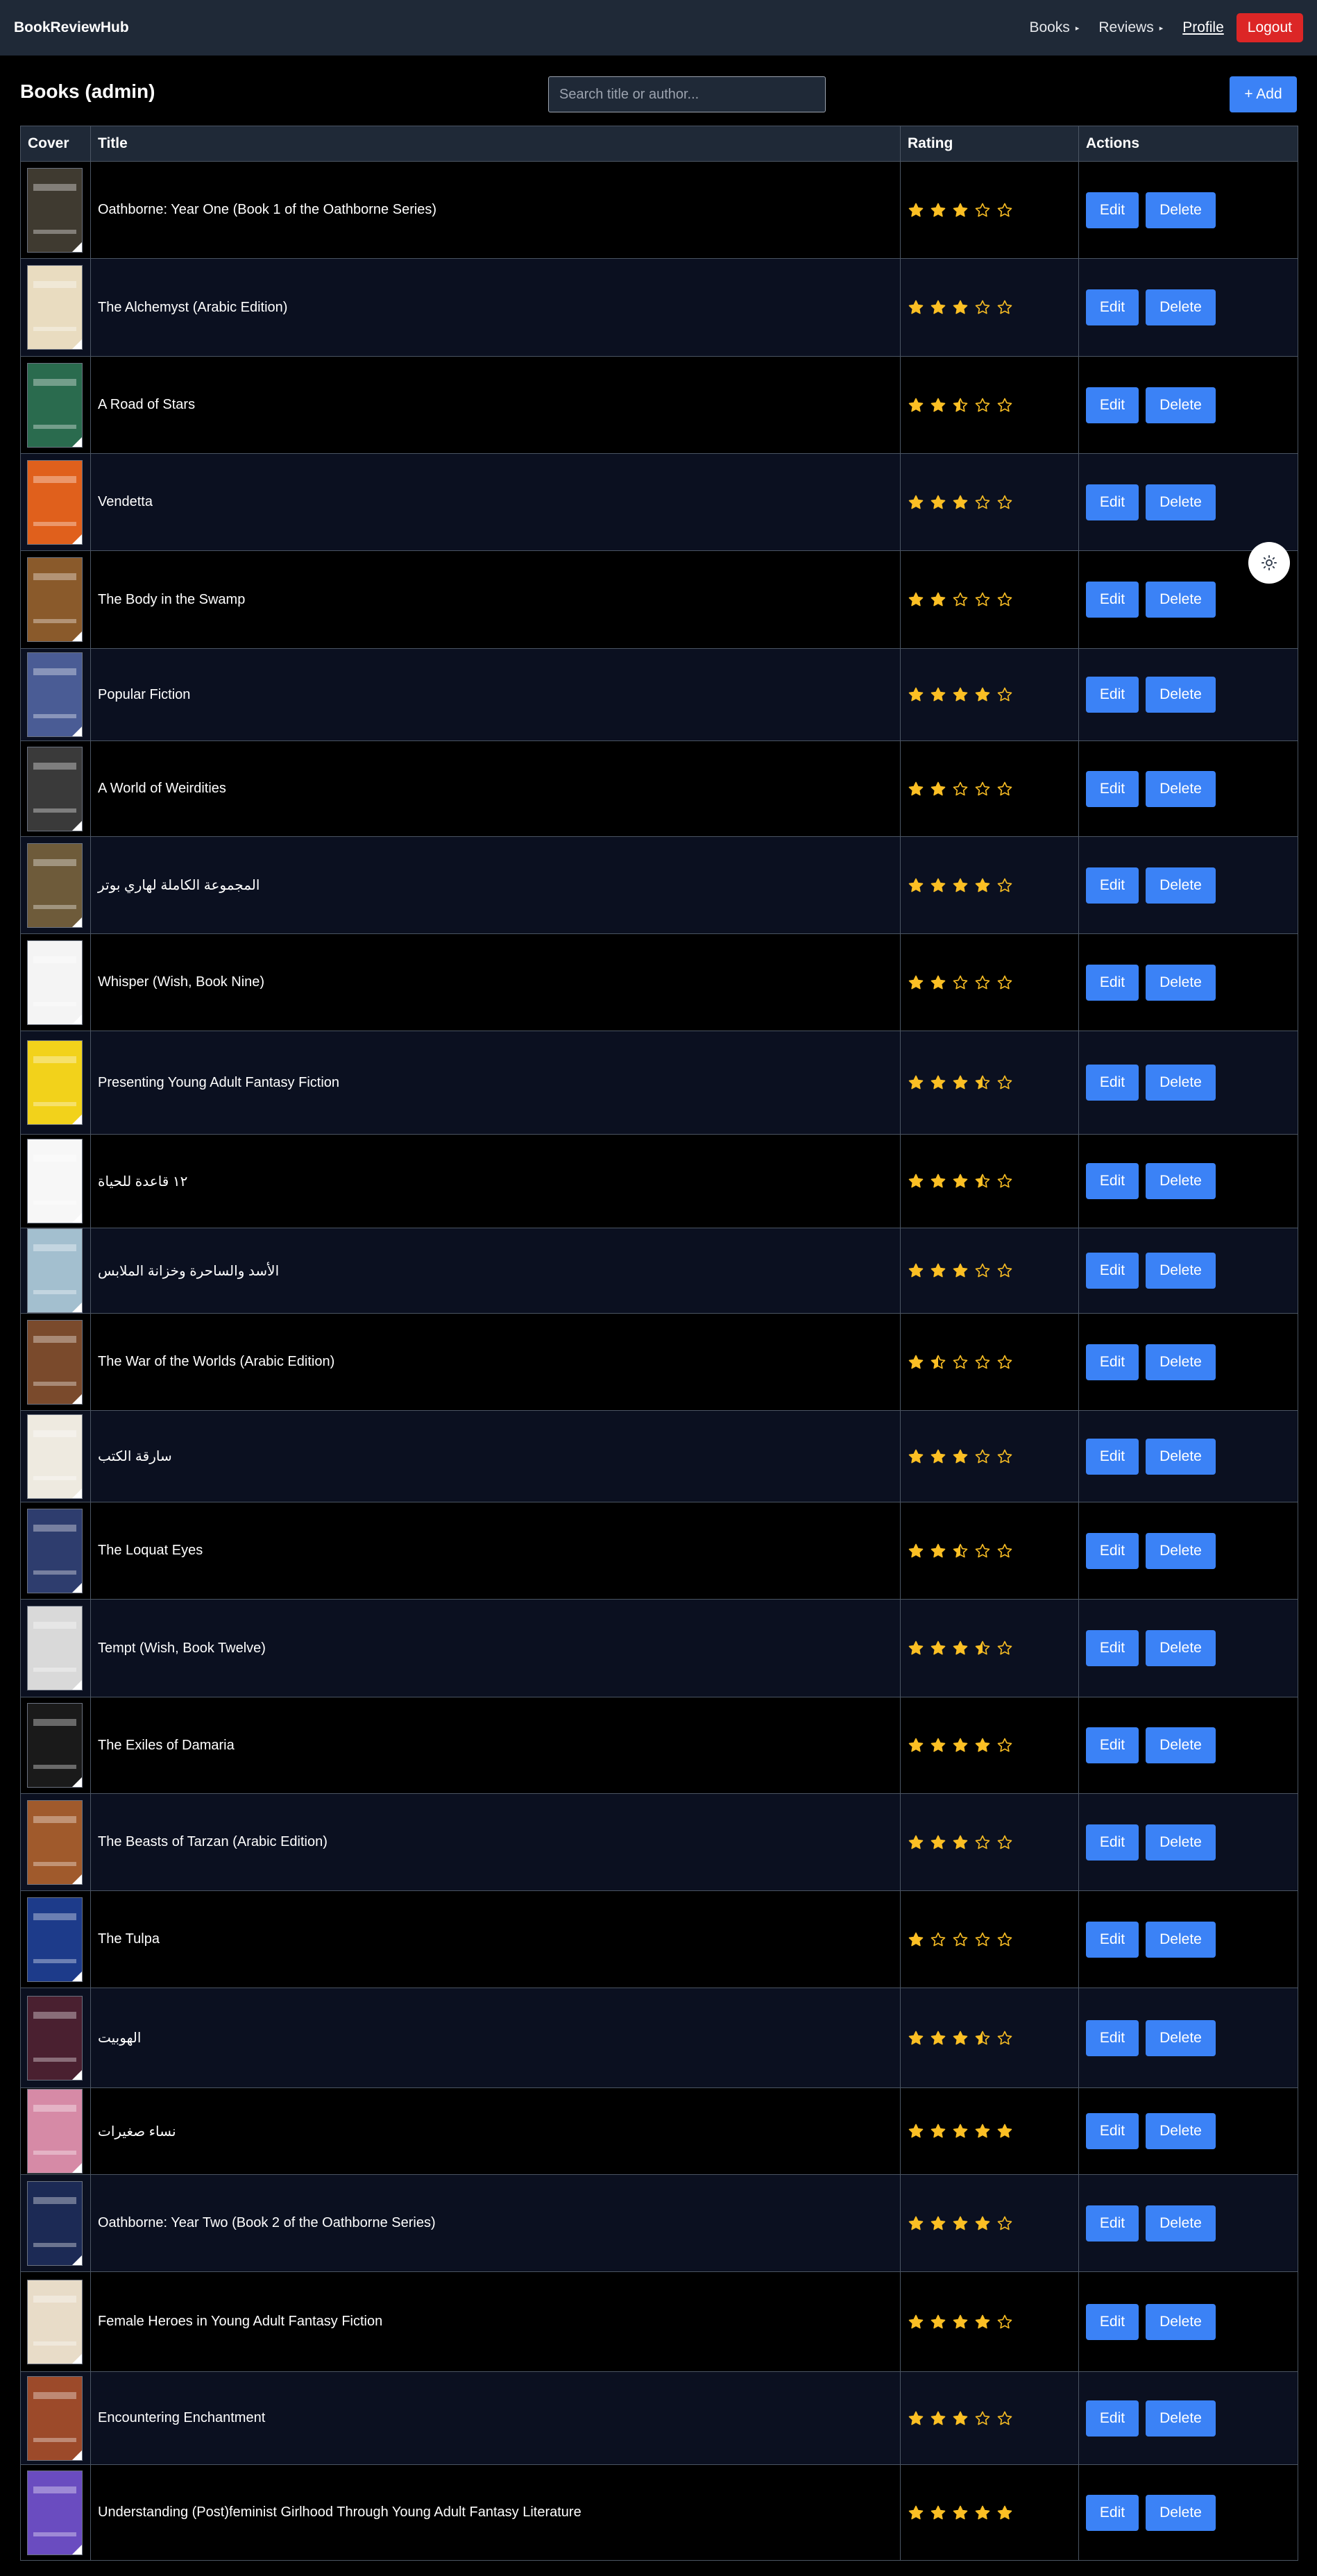  I want to click on logout-button: Logout, so click(1269, 27).